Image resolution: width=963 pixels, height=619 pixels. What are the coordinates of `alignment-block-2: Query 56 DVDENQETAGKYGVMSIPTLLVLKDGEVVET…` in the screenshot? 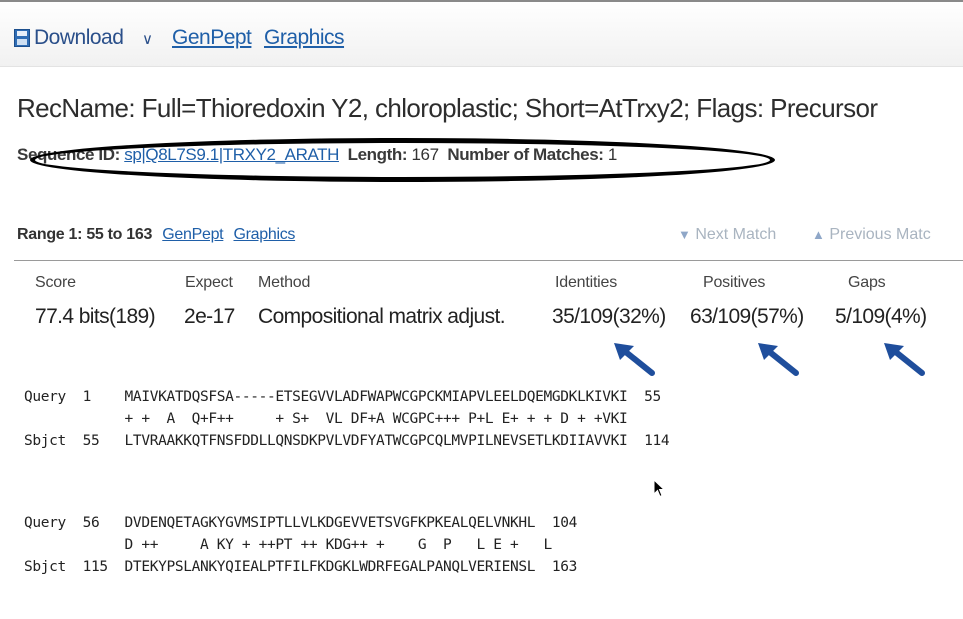 It's located at (301, 545).